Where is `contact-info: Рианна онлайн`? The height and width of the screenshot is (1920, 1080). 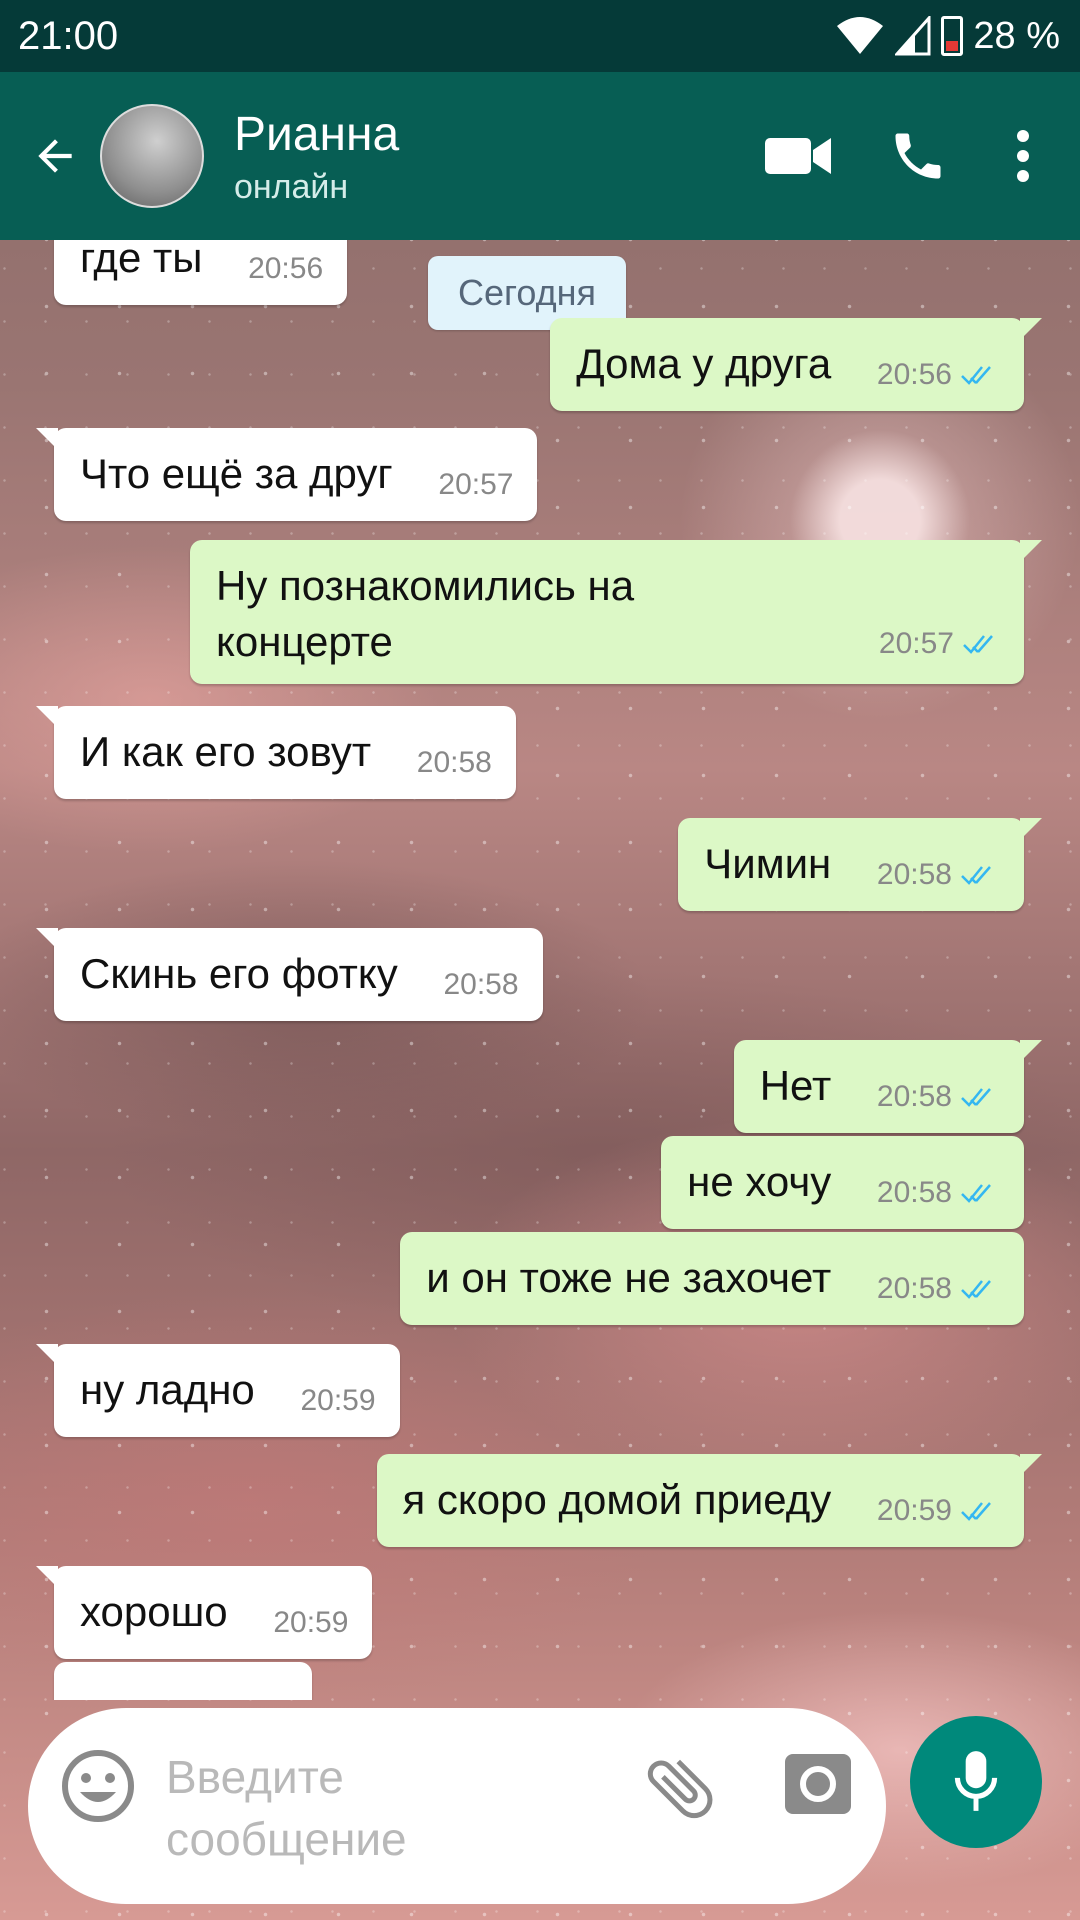
contact-info: Рианна онлайн is located at coordinates (316, 156).